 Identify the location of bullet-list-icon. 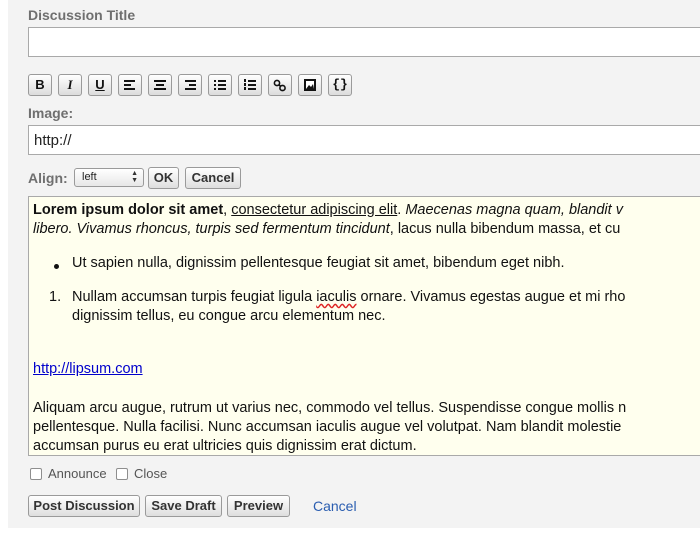
(220, 85).